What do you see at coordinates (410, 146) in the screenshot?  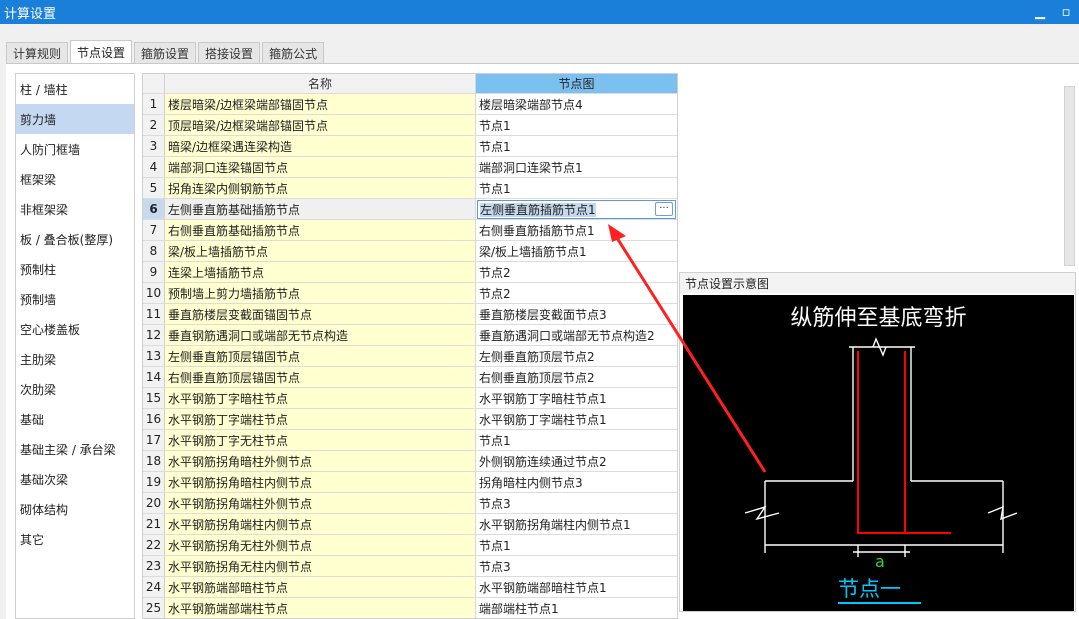 I see `table-row: 3 暗梁/边框梁遇连梁构造 节点1` at bounding box center [410, 146].